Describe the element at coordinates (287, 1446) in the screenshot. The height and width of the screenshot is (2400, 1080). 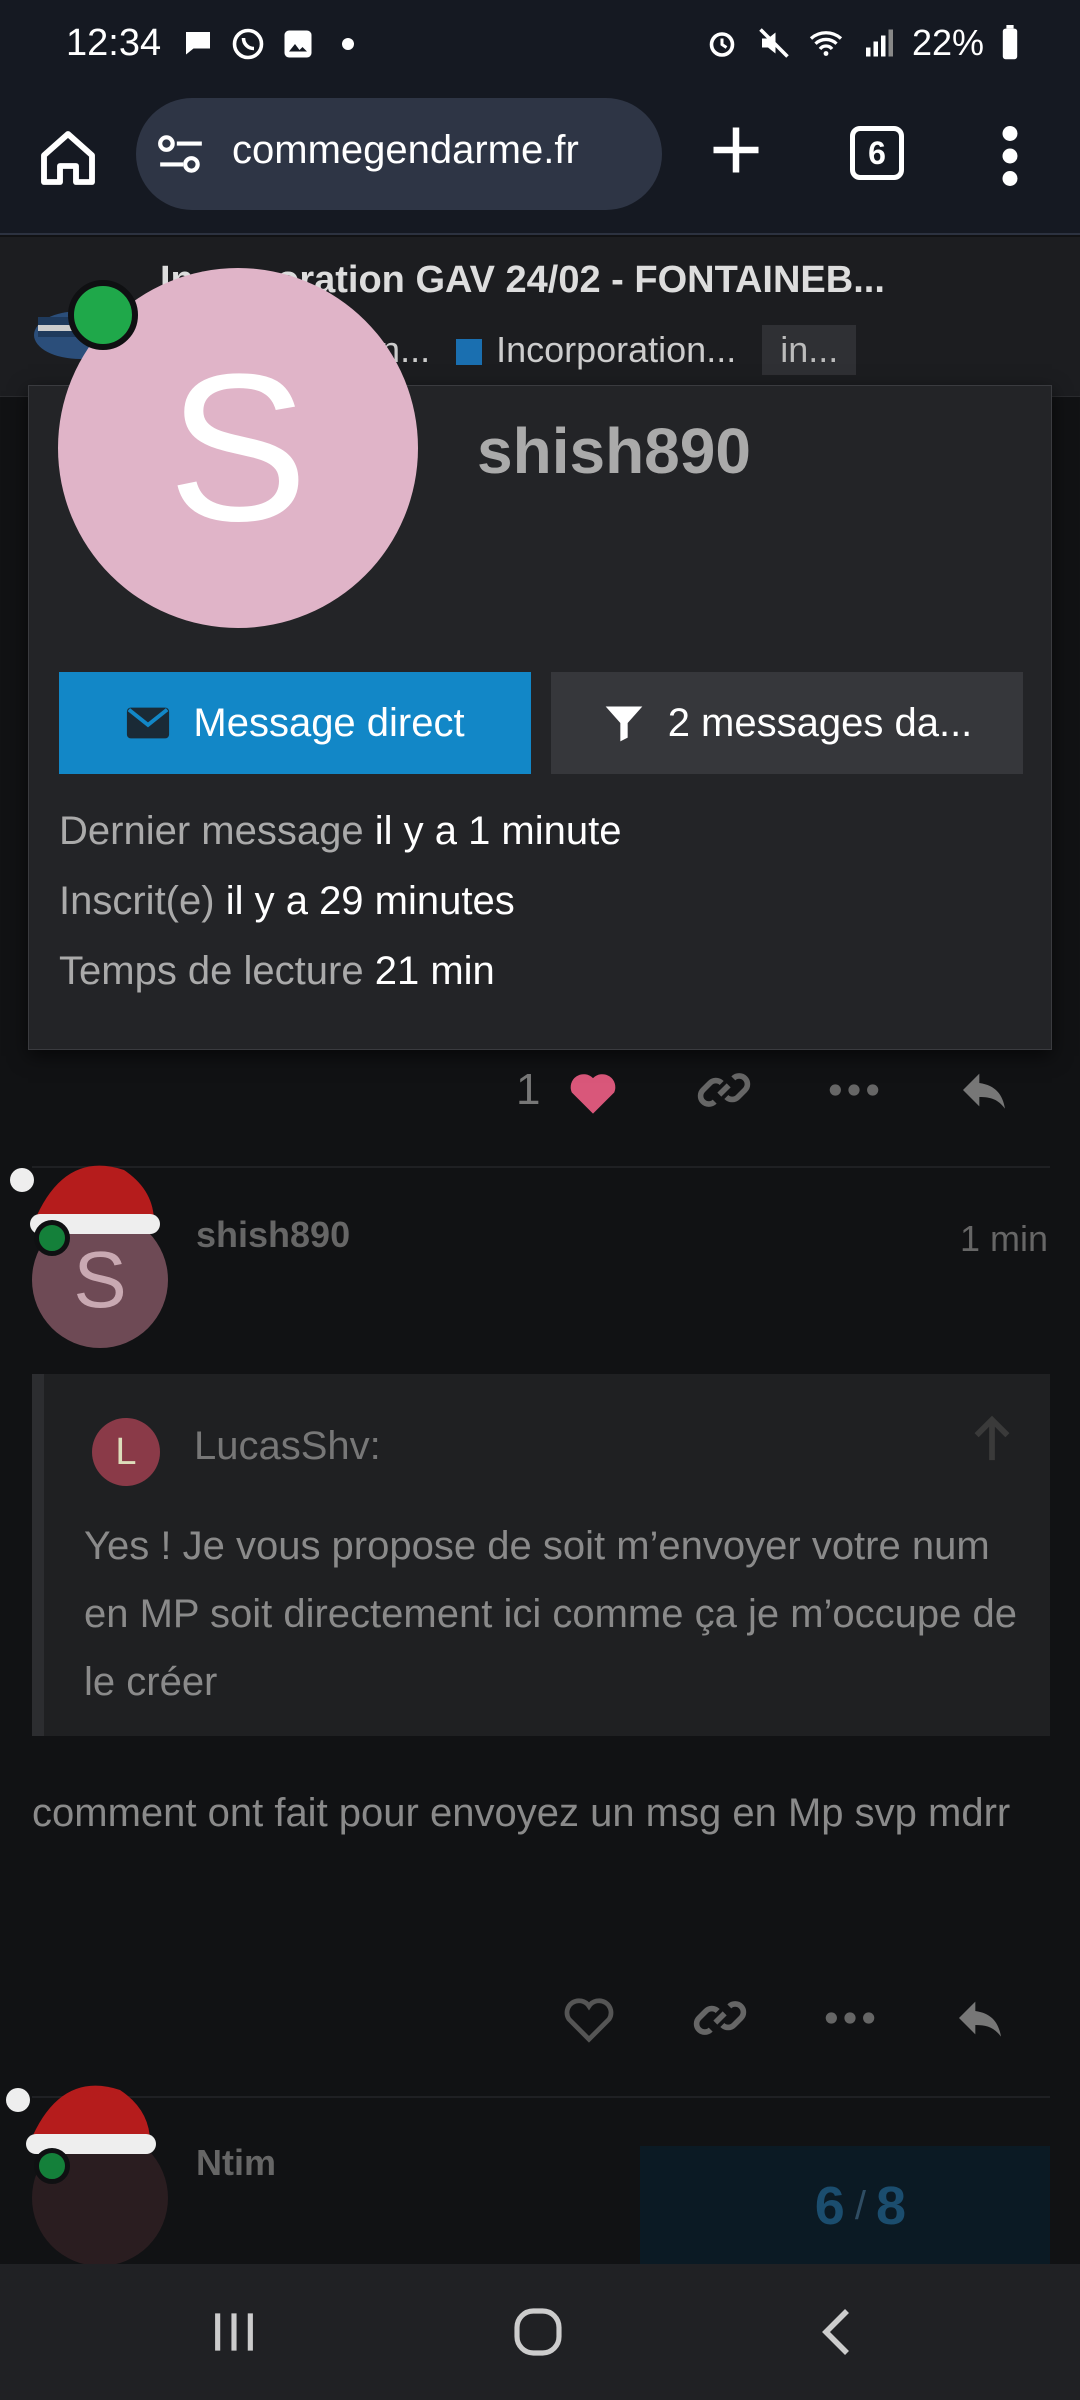
I see `quote-username: LucasShv:` at that location.